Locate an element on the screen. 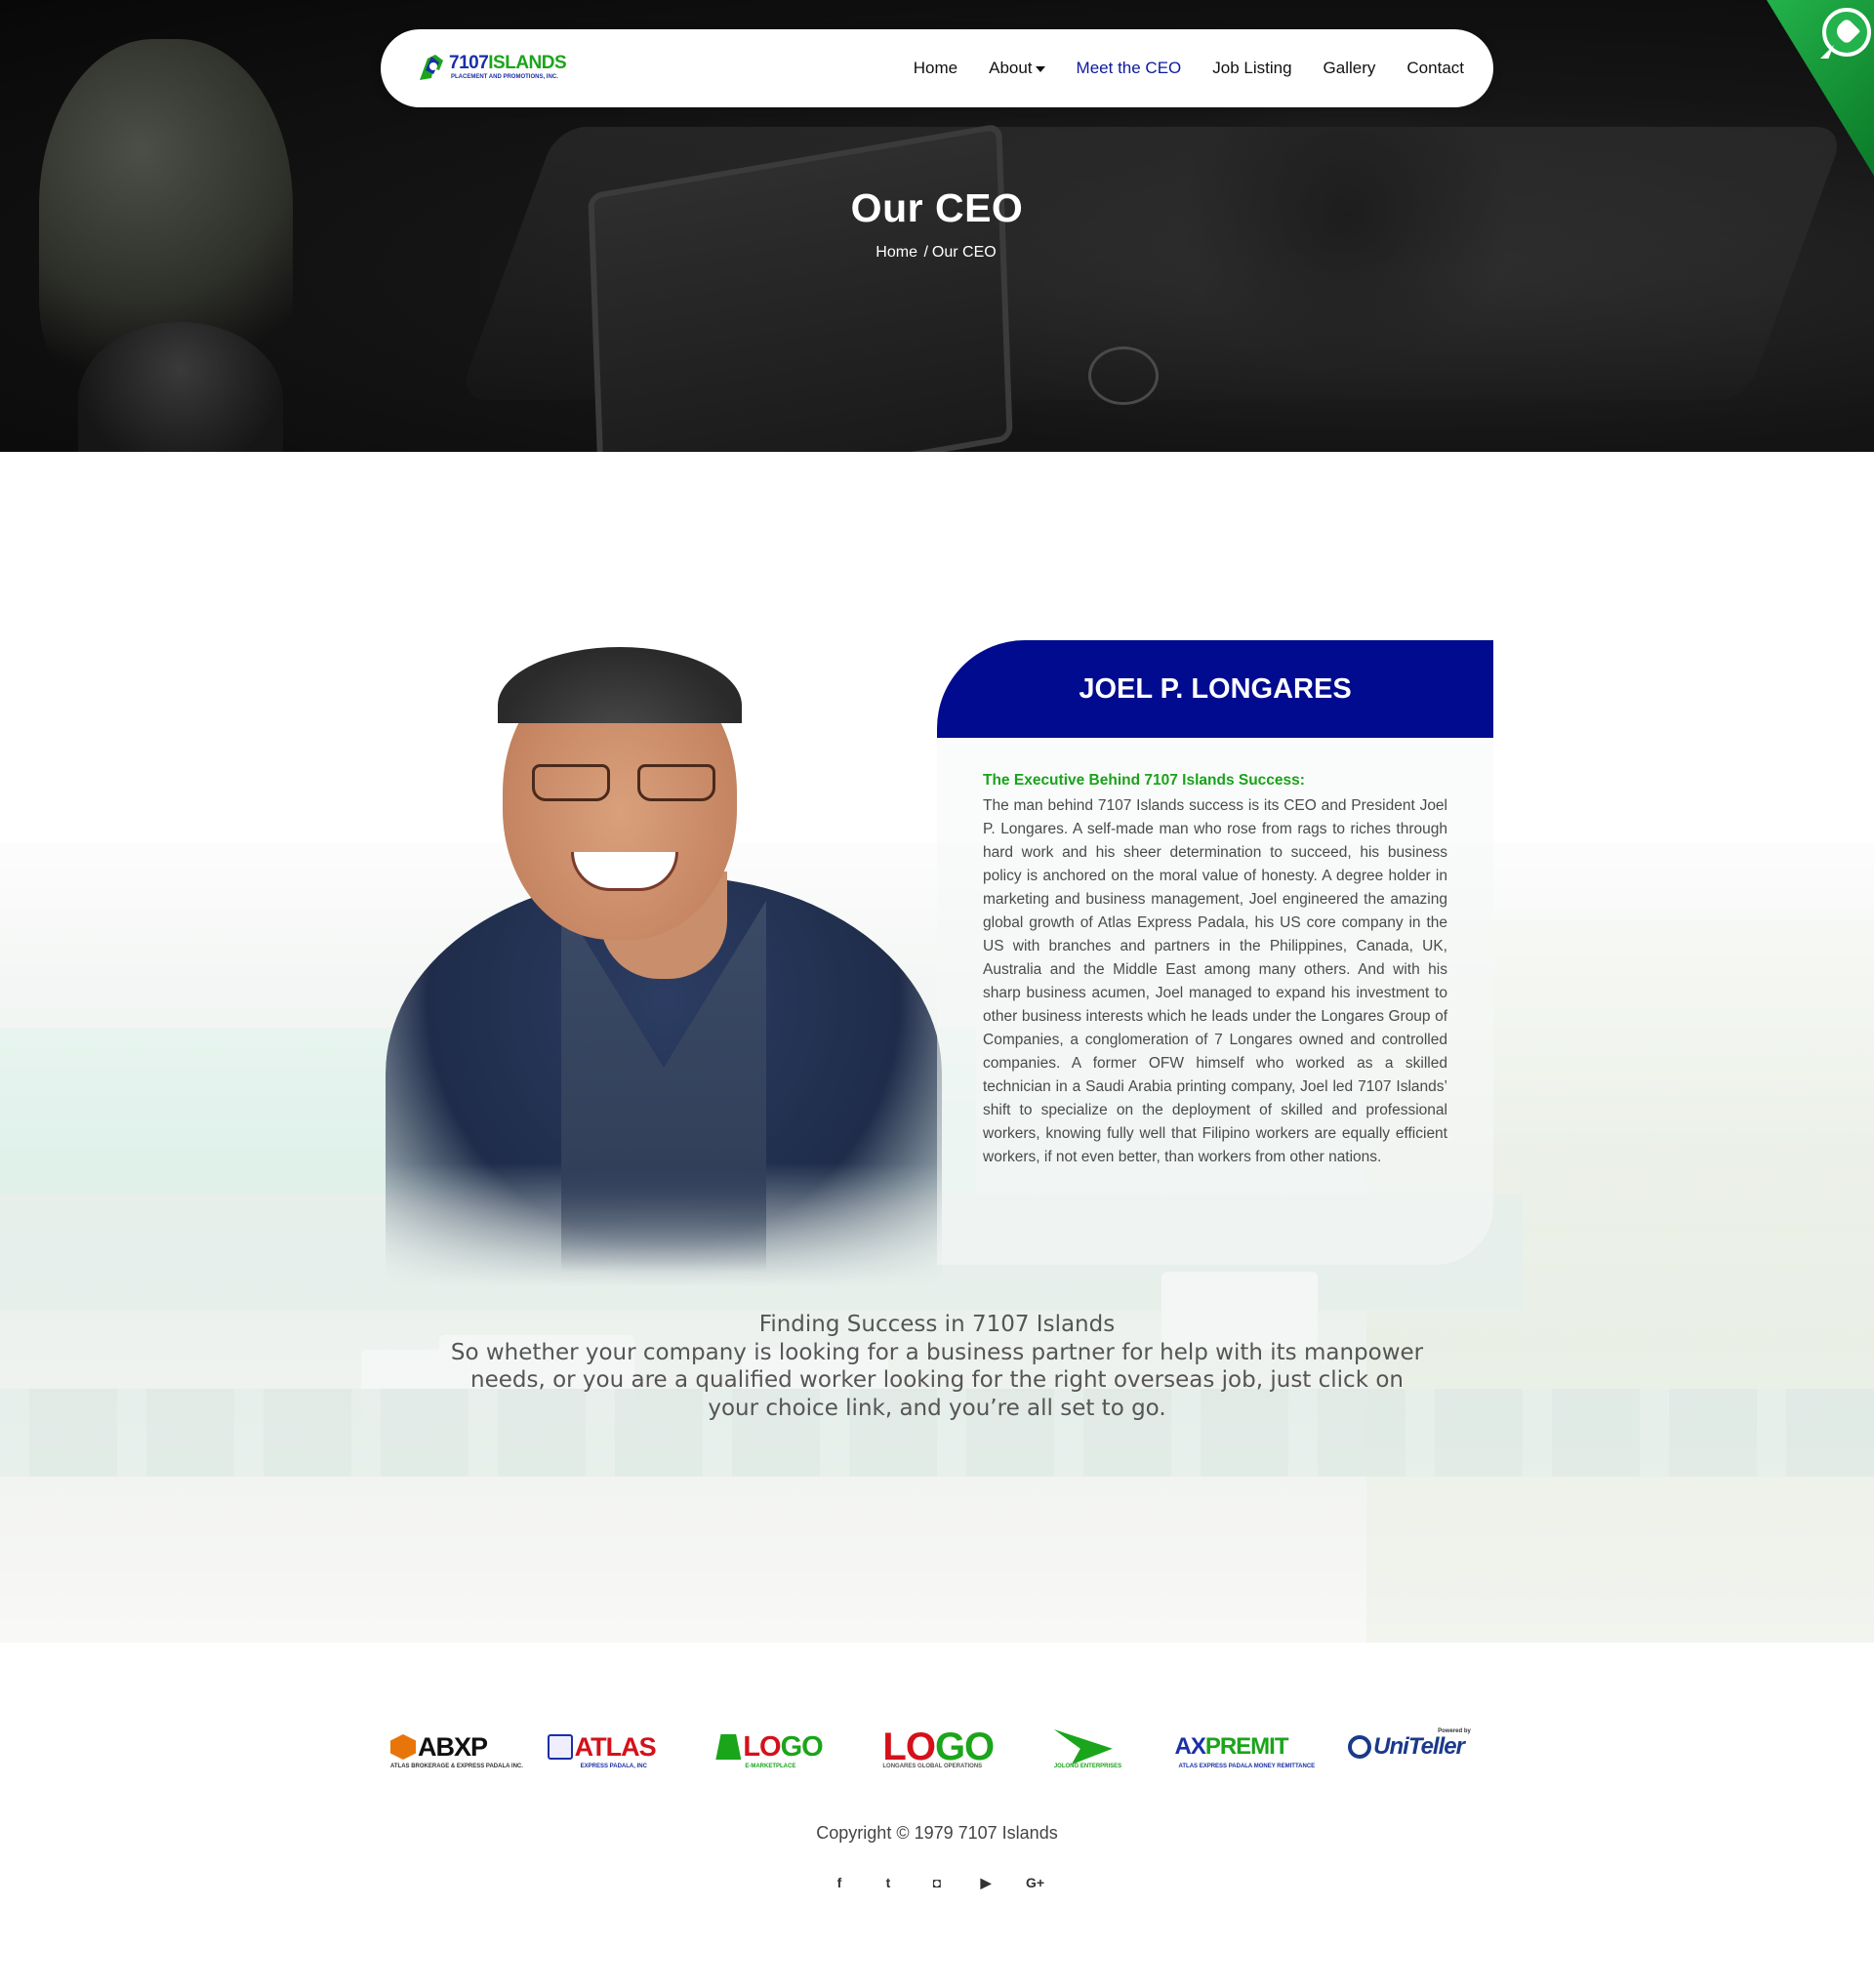 The height and width of the screenshot is (1988, 1874). social-links: f t ◘ ▶ G+ is located at coordinates (937, 1883).